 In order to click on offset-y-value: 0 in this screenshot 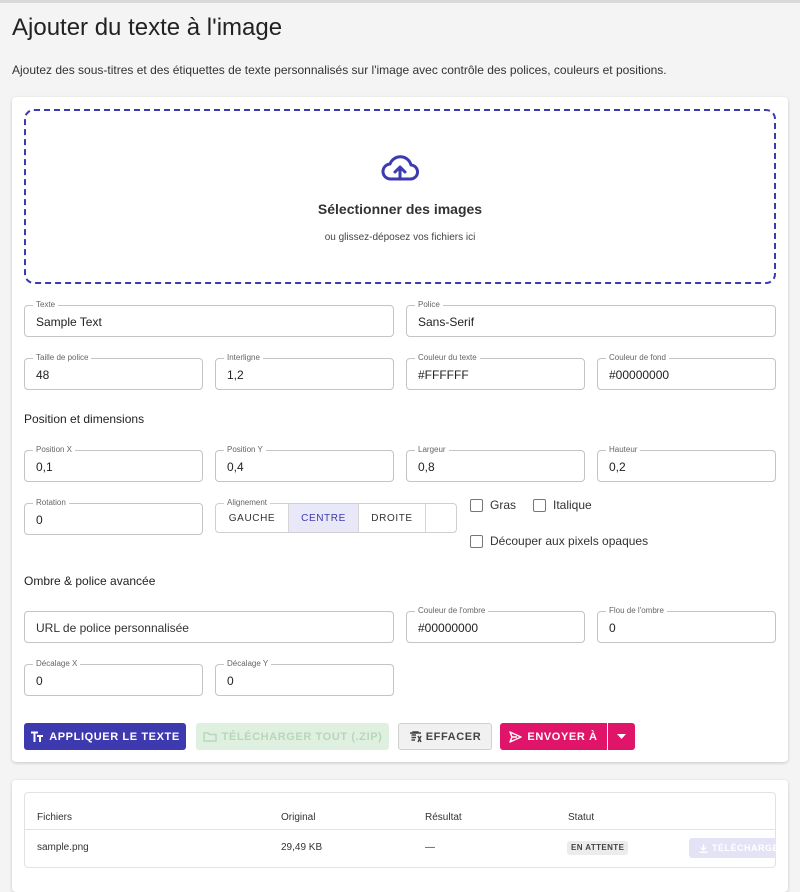, I will do `click(230, 681)`.